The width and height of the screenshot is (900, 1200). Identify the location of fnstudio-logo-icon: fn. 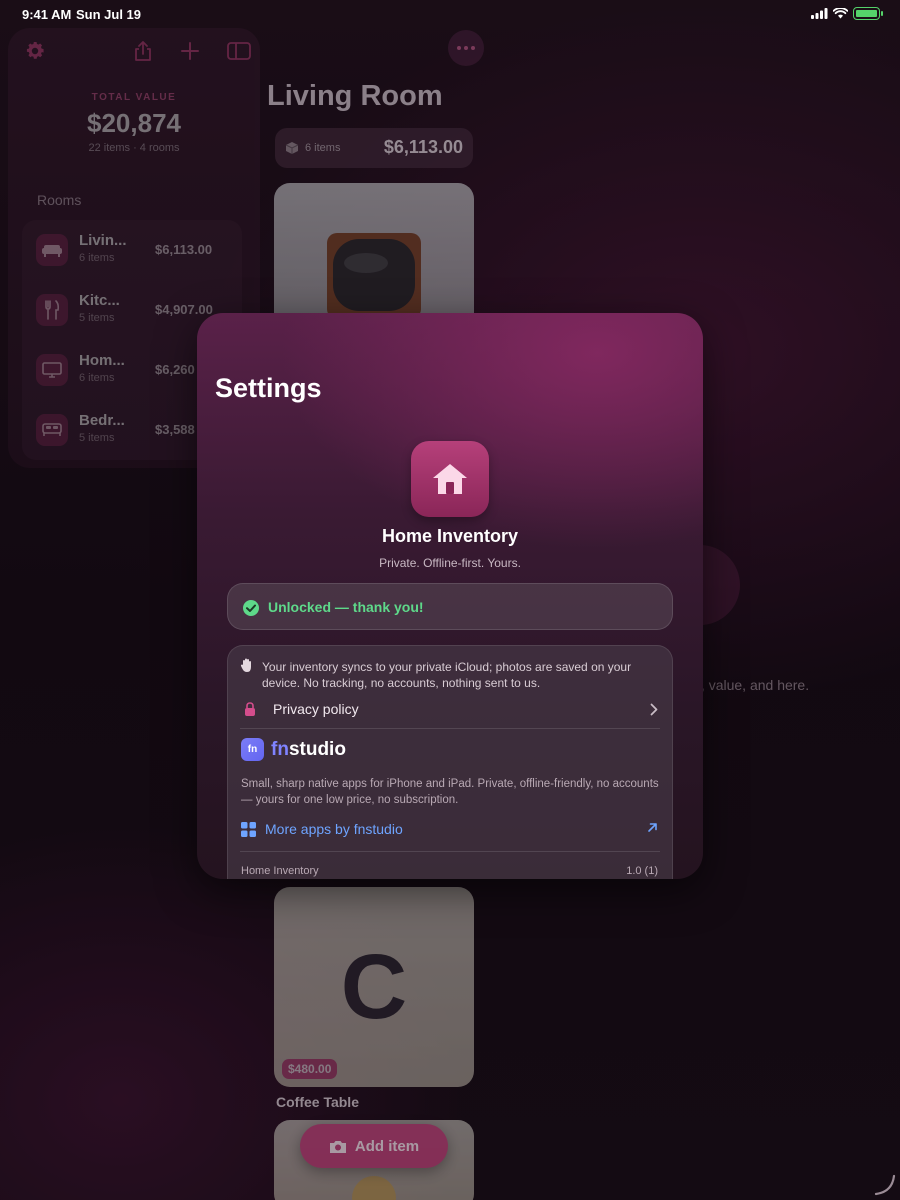
(252, 749).